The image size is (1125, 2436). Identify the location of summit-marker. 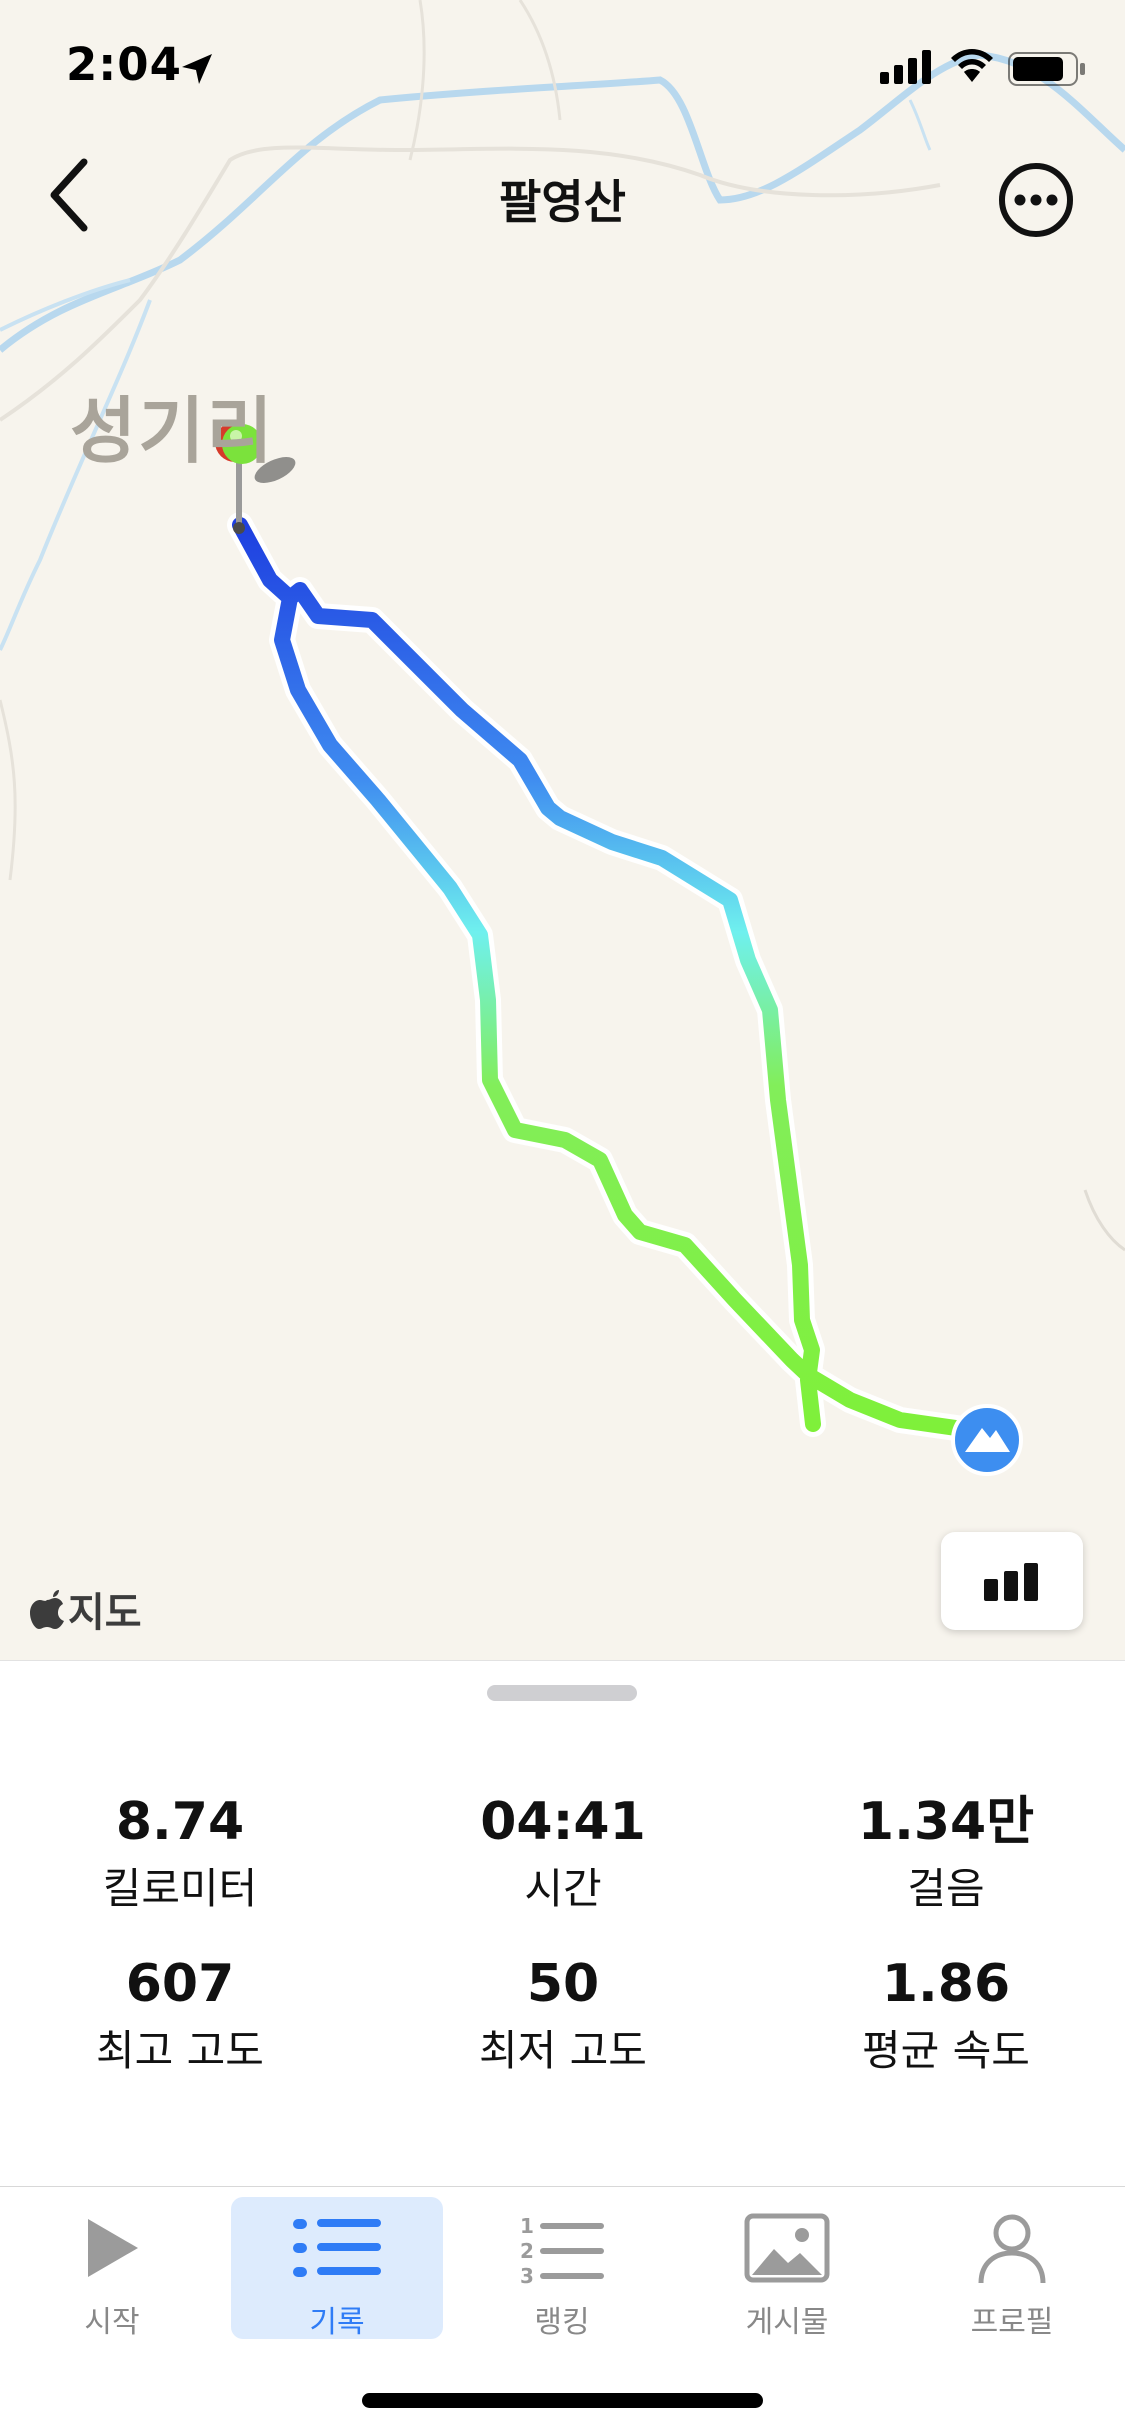
(987, 1440).